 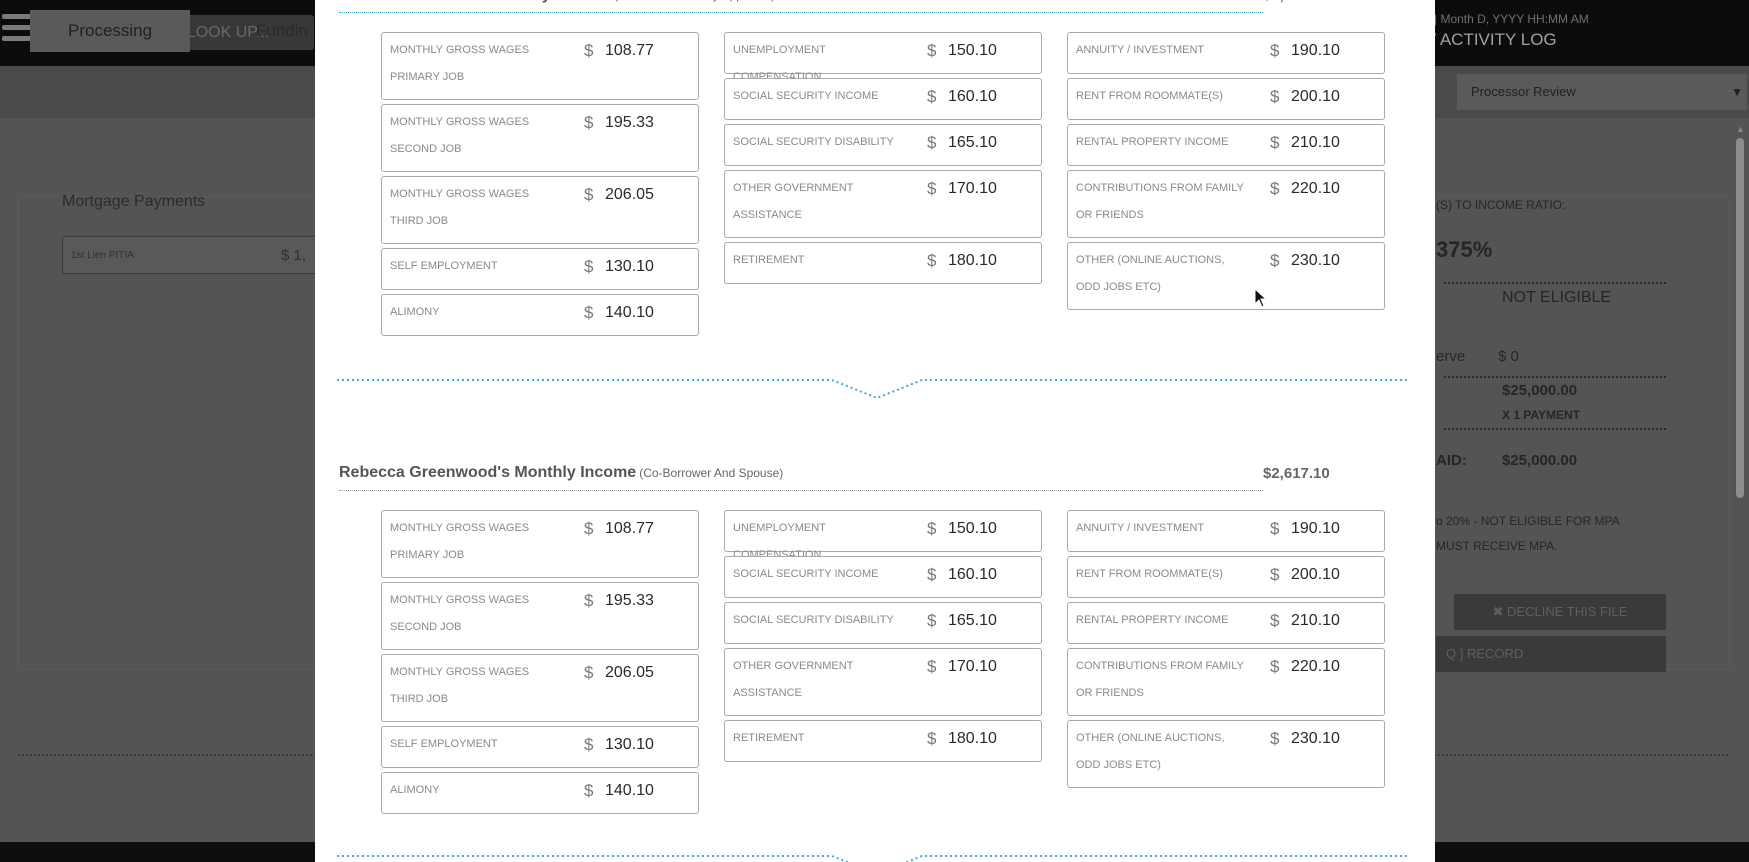 I want to click on note-line: o 20% - NOT ELIGIBLE FOR MPA, so click(x=1528, y=521).